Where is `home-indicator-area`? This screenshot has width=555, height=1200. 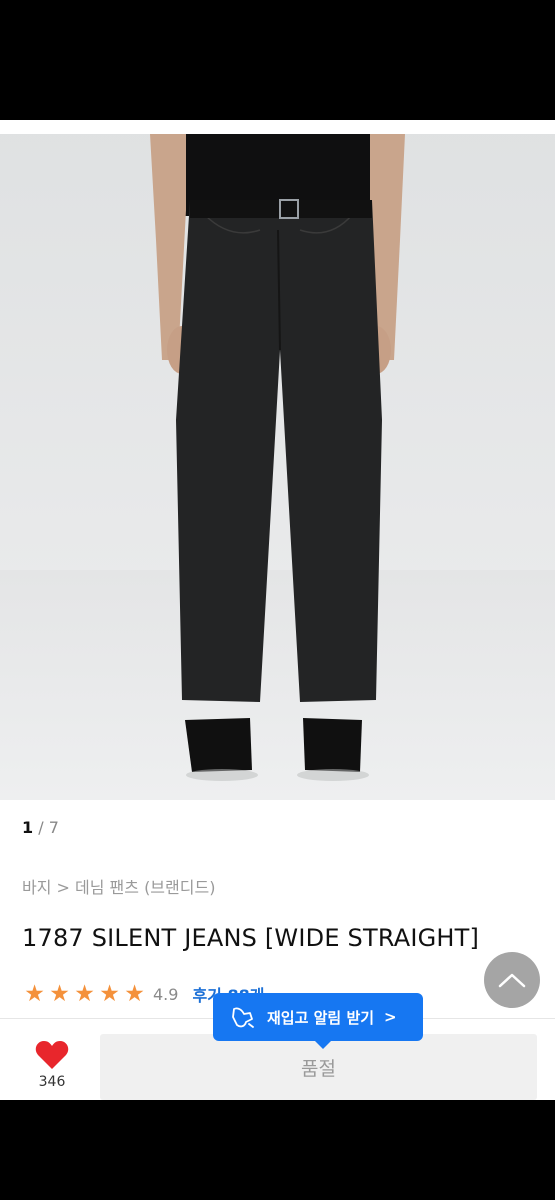 home-indicator-area is located at coordinates (277, 1150).